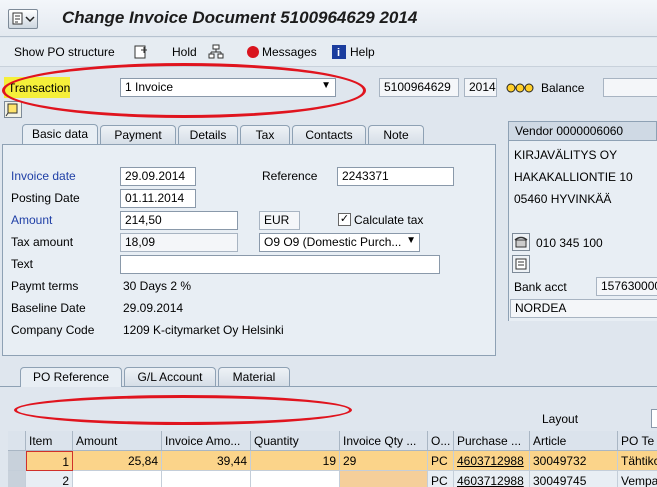 The image size is (657, 487). What do you see at coordinates (179, 242) in the screenshot?
I see `tax-amount-field: 18,09` at bounding box center [179, 242].